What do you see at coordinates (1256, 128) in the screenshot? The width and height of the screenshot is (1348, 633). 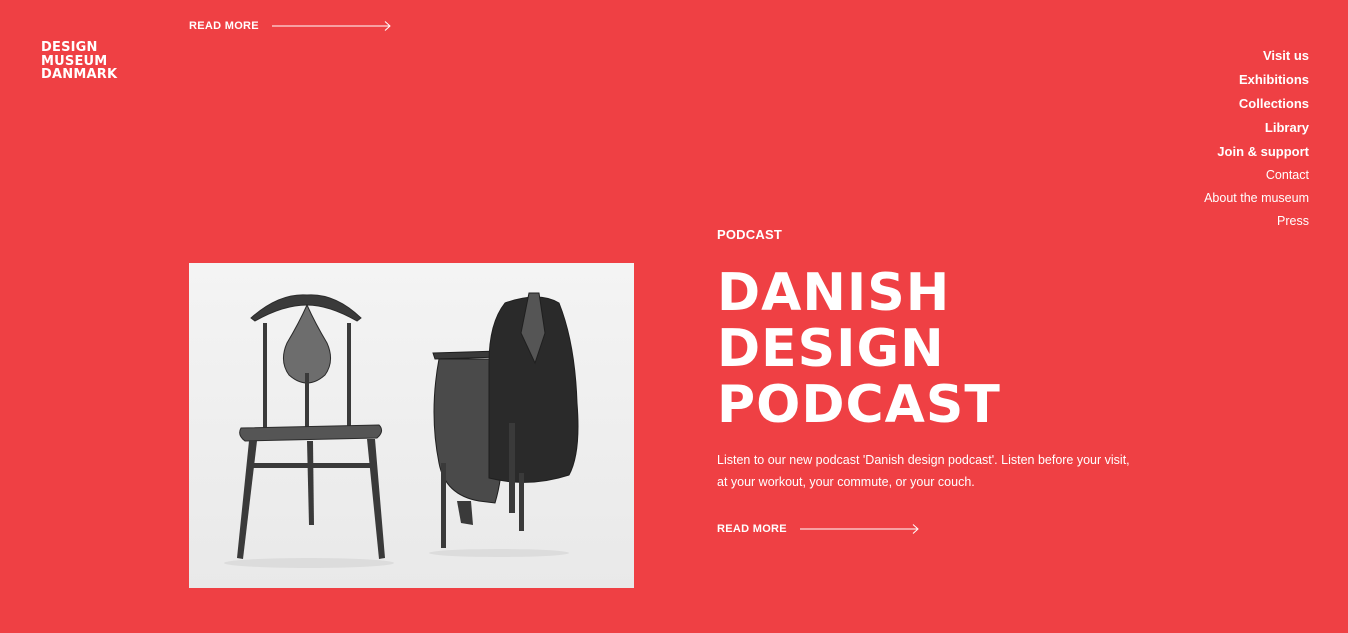 I see `nav-item-library: Library` at bounding box center [1256, 128].